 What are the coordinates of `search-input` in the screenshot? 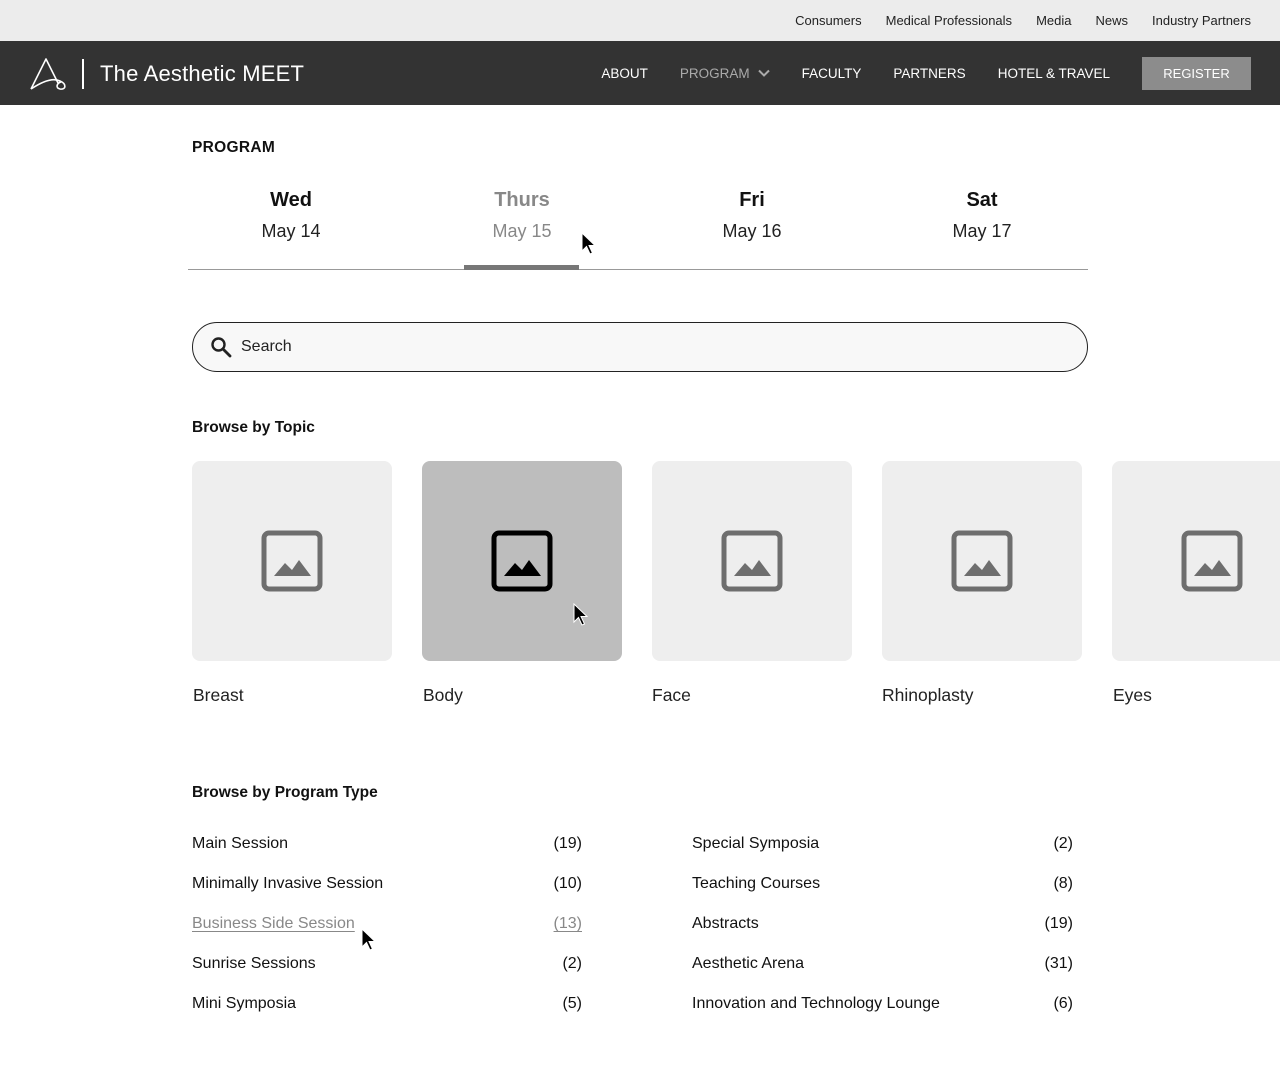 It's located at (651, 347).